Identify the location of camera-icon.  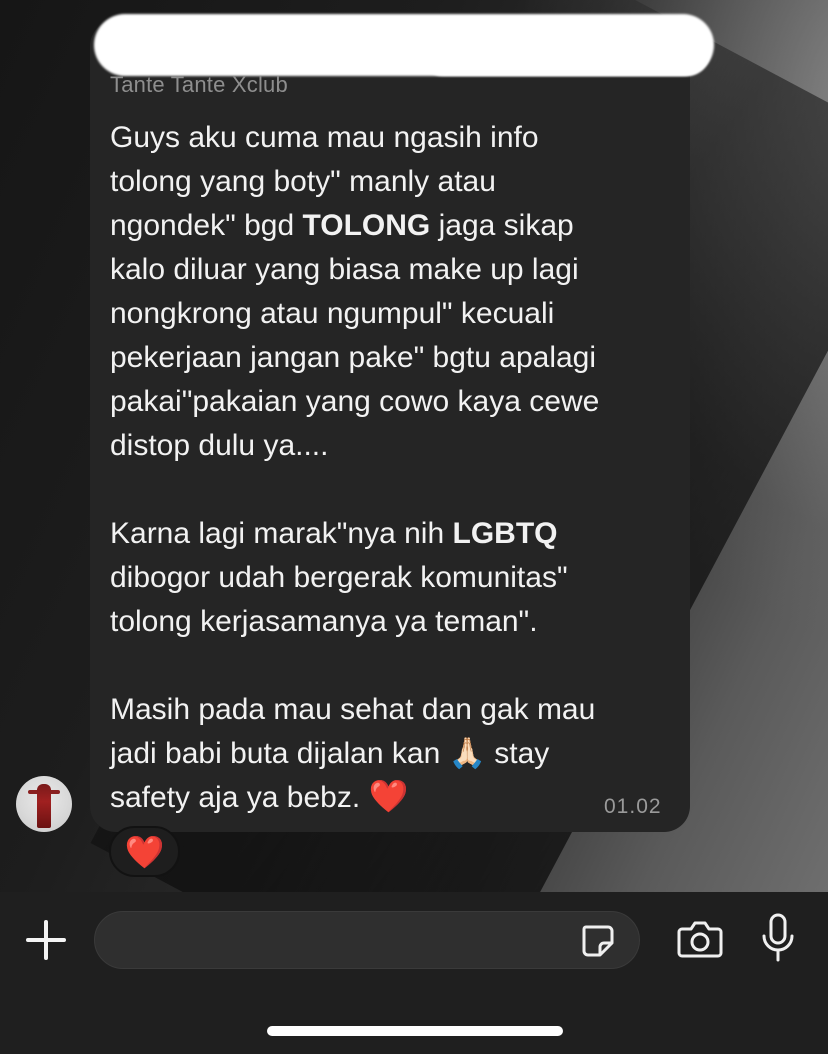
(700, 939).